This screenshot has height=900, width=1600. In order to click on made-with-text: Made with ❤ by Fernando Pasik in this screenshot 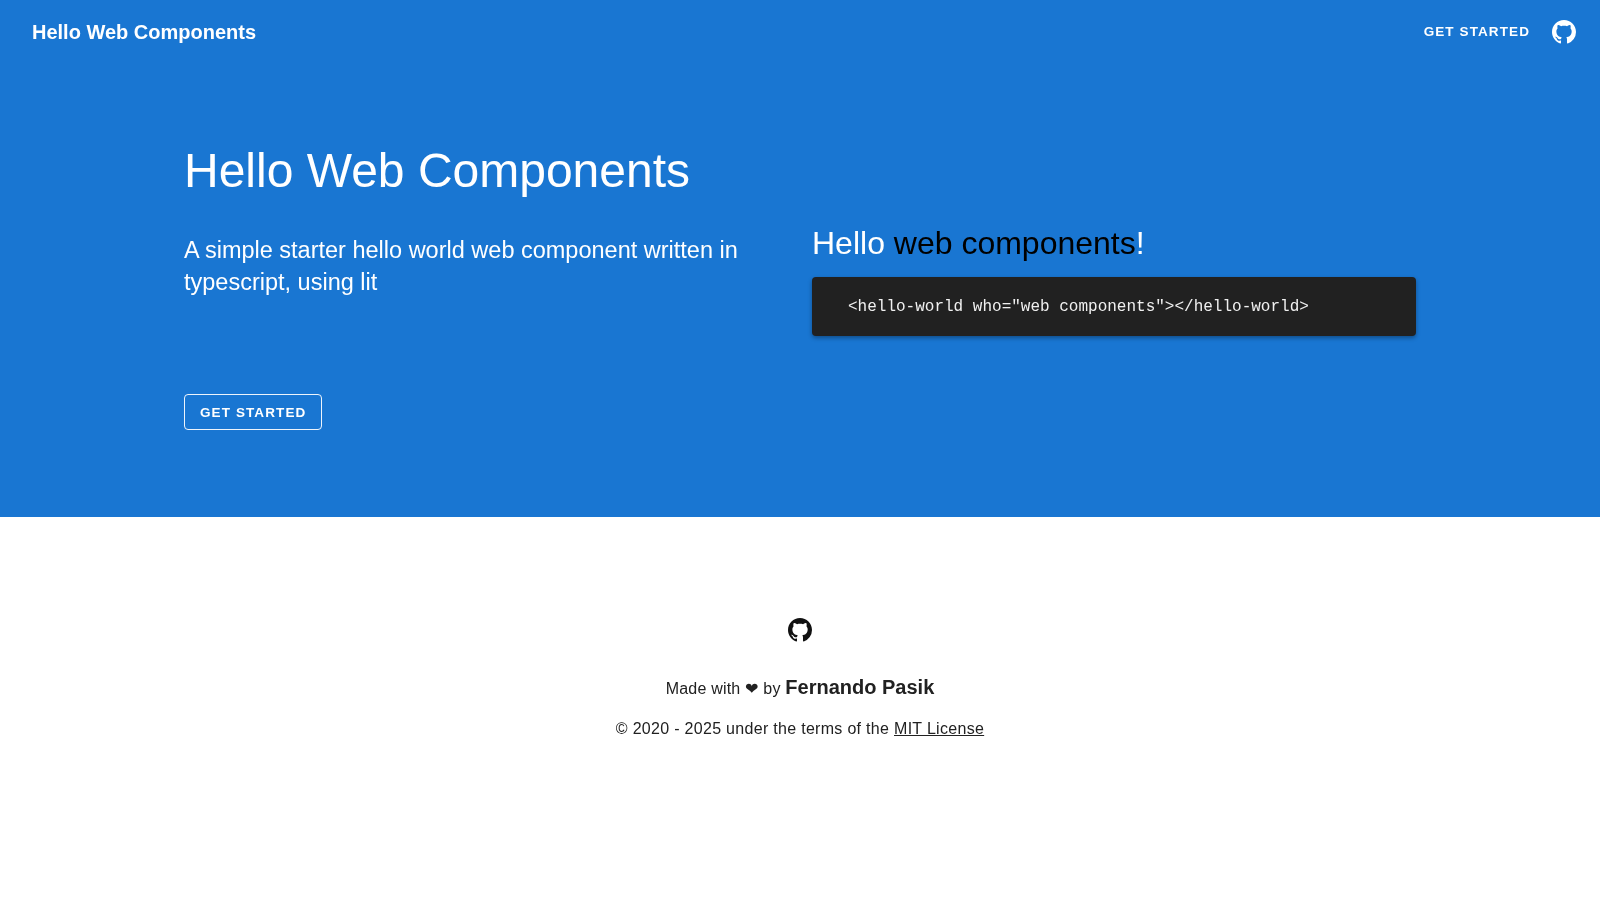, I will do `click(800, 687)`.